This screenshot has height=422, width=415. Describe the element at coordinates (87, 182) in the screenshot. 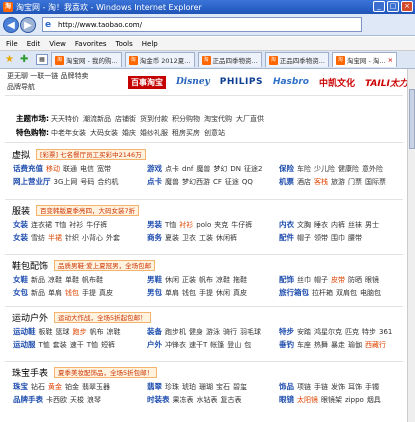

I see `subcategory-link: 号码` at that location.